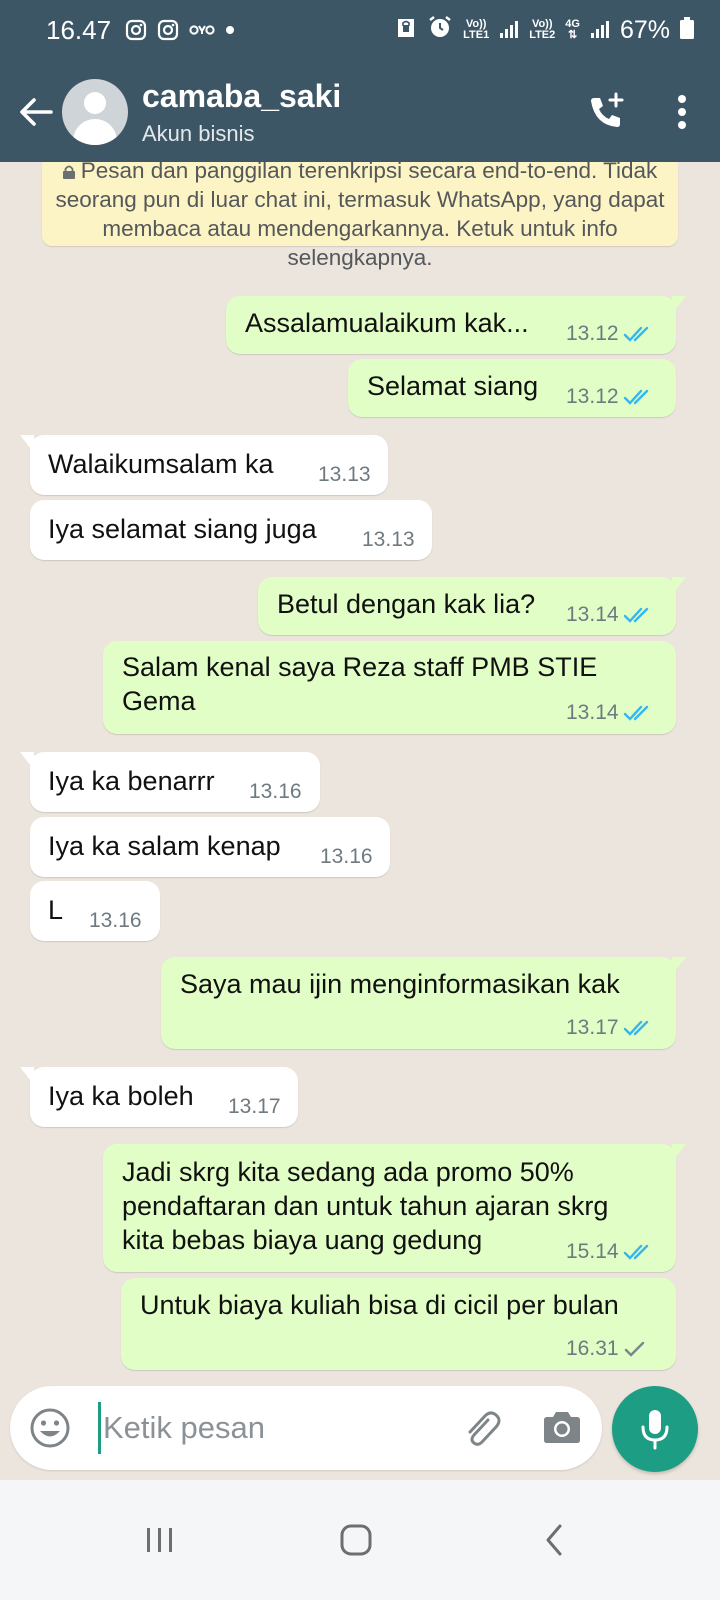 This screenshot has height=1600, width=720. I want to click on camera-icon, so click(562, 1427).